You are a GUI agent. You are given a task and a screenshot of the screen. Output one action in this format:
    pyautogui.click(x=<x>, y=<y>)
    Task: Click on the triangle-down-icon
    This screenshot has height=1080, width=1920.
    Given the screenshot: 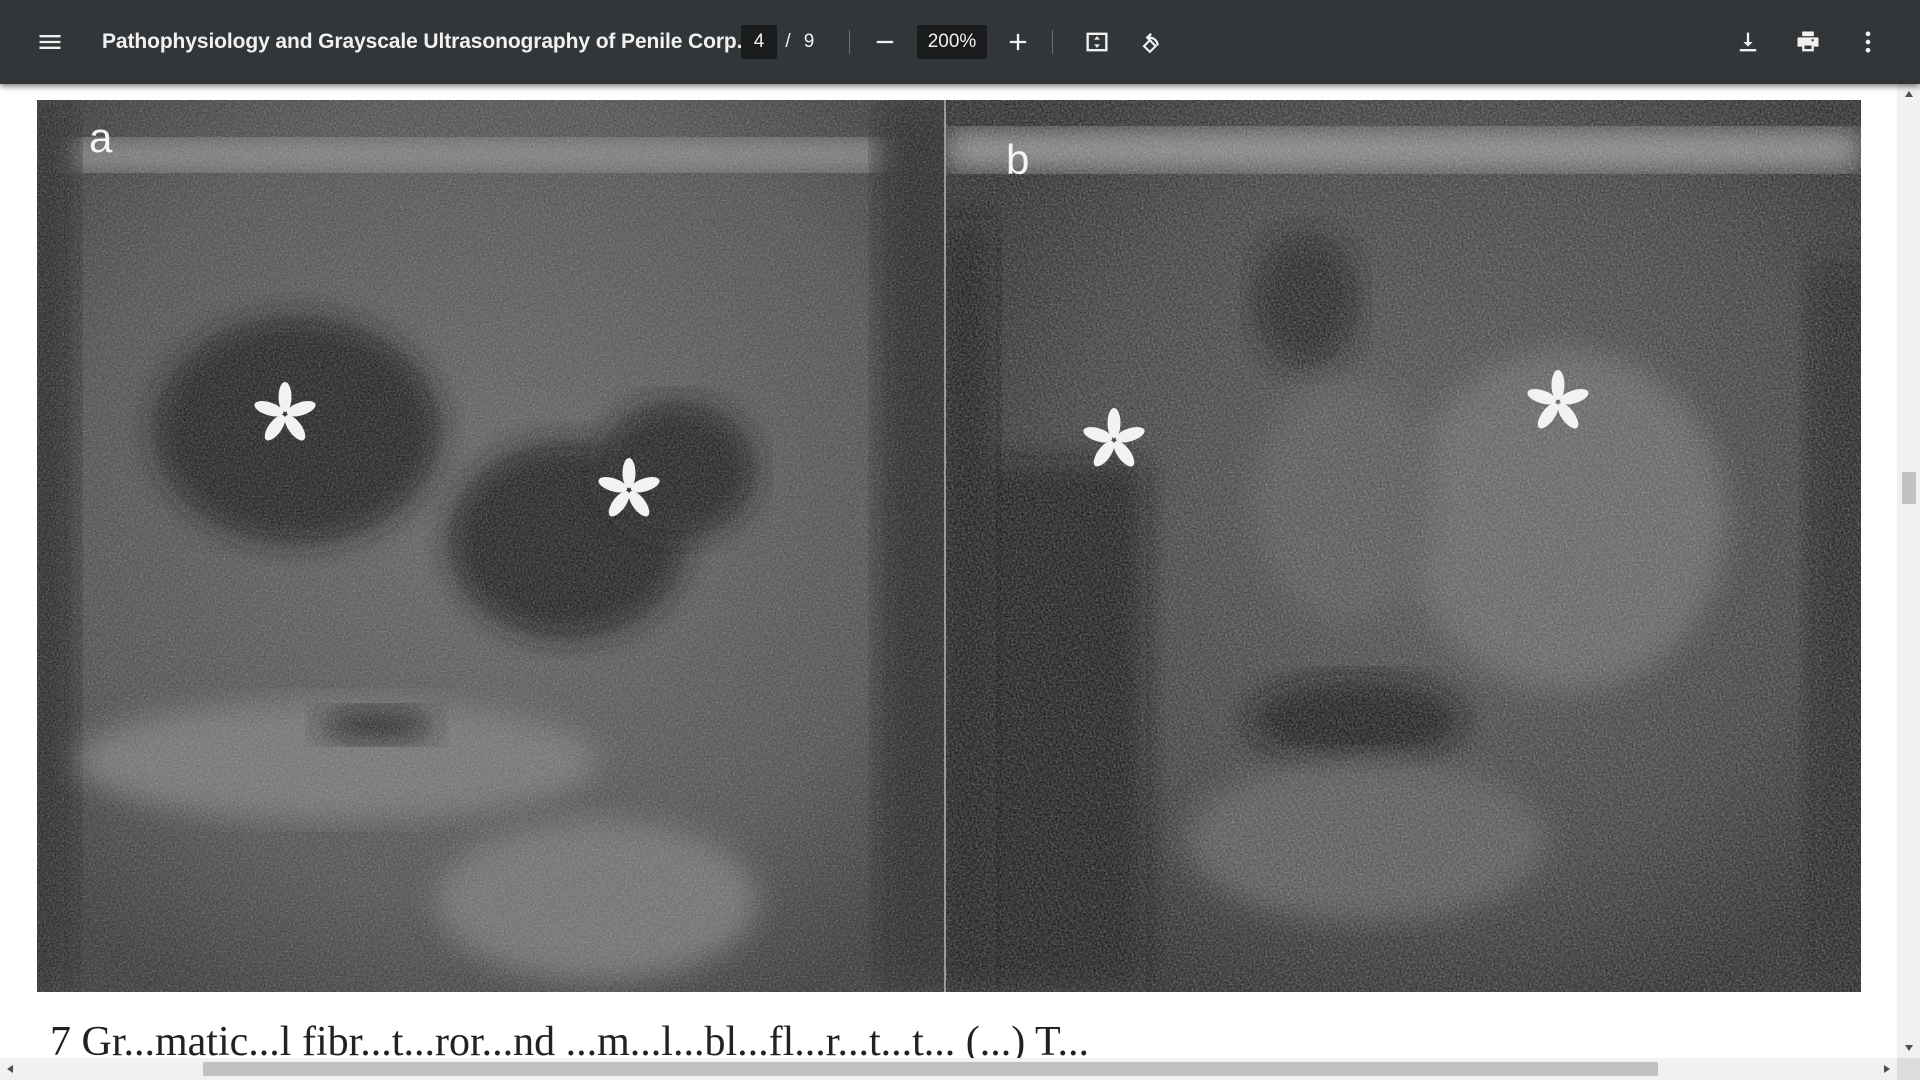 What is the action you would take?
    pyautogui.click(x=1908, y=1048)
    